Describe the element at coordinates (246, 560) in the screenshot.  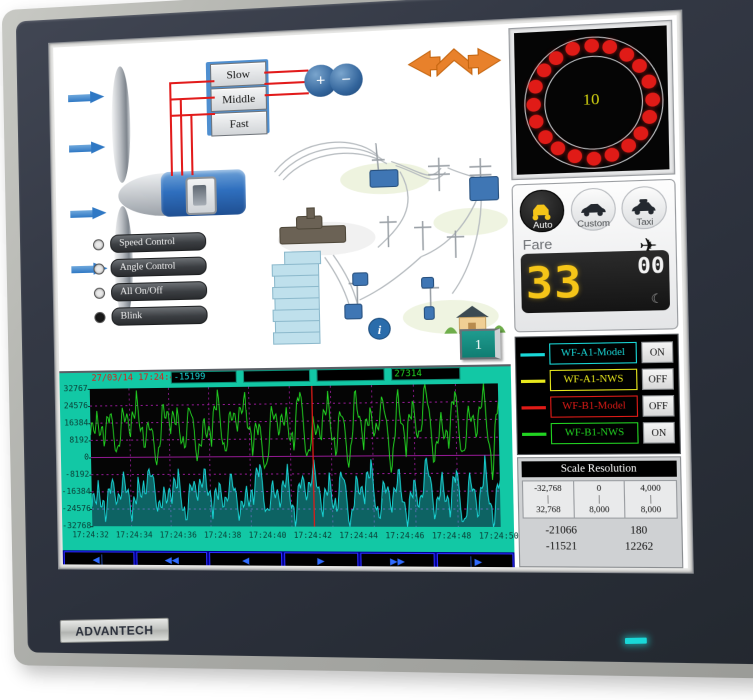
I see `step-back-button: ◀` at that location.